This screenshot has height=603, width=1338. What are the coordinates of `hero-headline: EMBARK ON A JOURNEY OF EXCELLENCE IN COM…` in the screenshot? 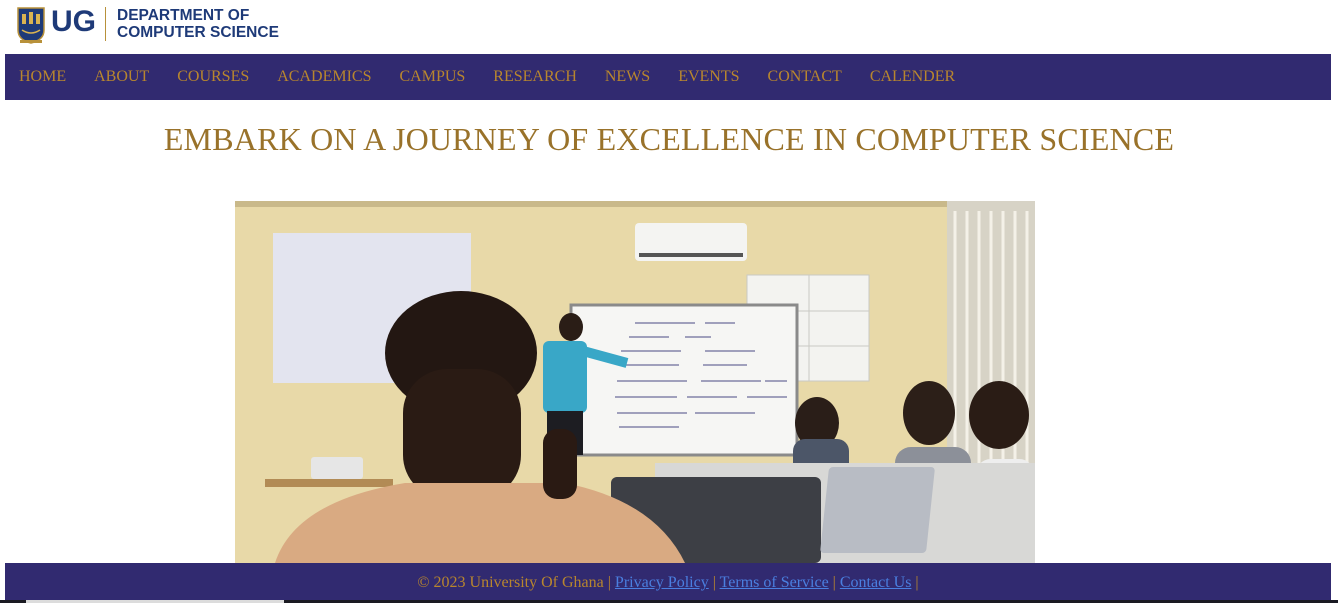 It's located at (669, 139).